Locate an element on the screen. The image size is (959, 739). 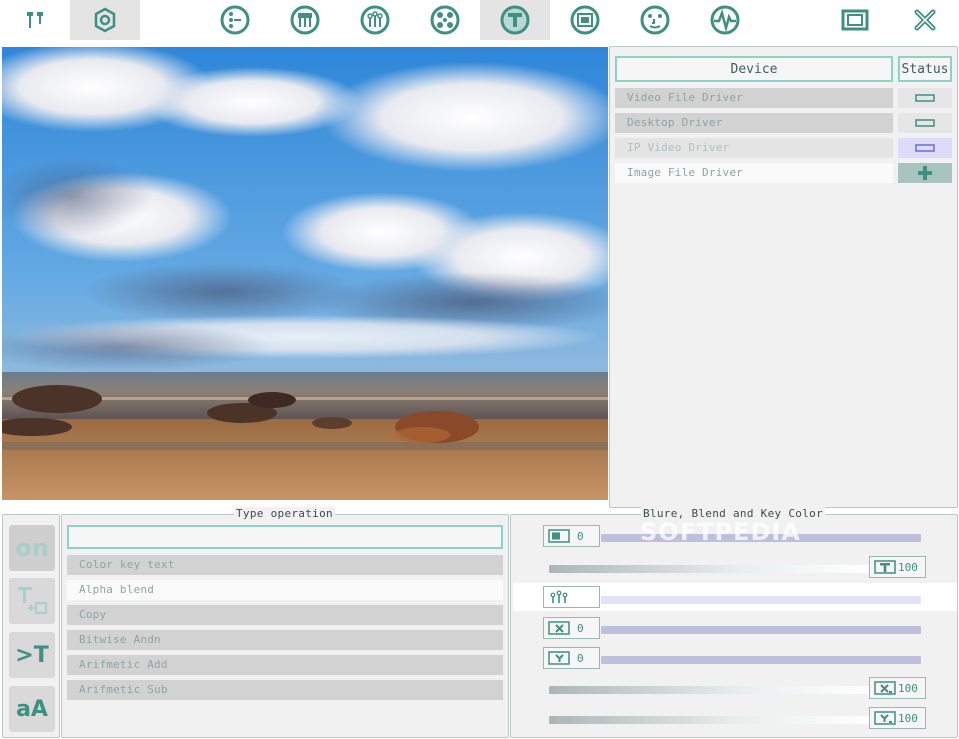
device-row-ip-video: IP Video Driver is located at coordinates (754, 148).